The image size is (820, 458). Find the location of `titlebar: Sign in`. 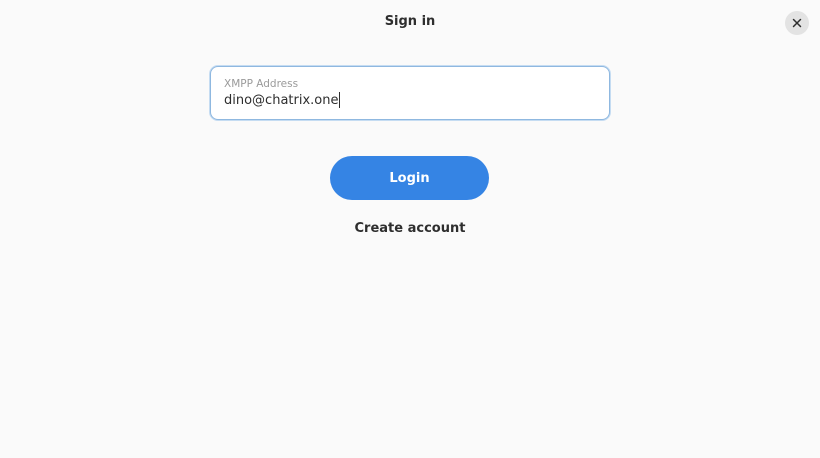

titlebar: Sign in is located at coordinates (410, 22).